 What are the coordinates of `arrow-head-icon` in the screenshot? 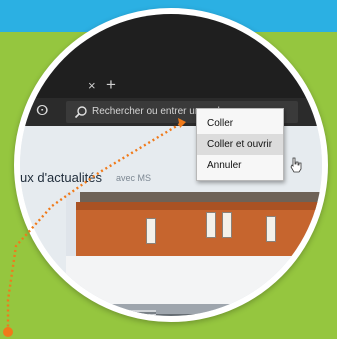 It's located at (182, 123).